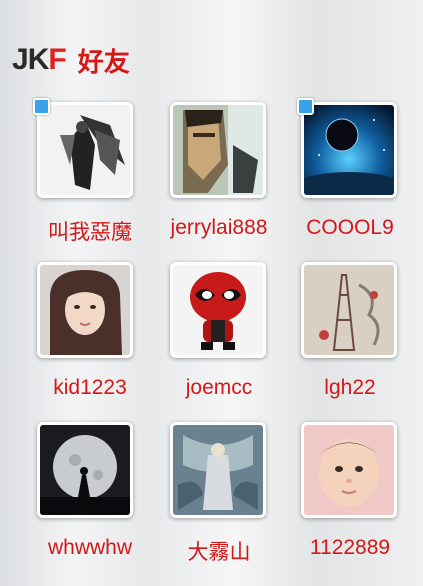 This screenshot has width=423, height=586. What do you see at coordinates (219, 228) in the screenshot?
I see `friend-name-2: jerrylai888` at bounding box center [219, 228].